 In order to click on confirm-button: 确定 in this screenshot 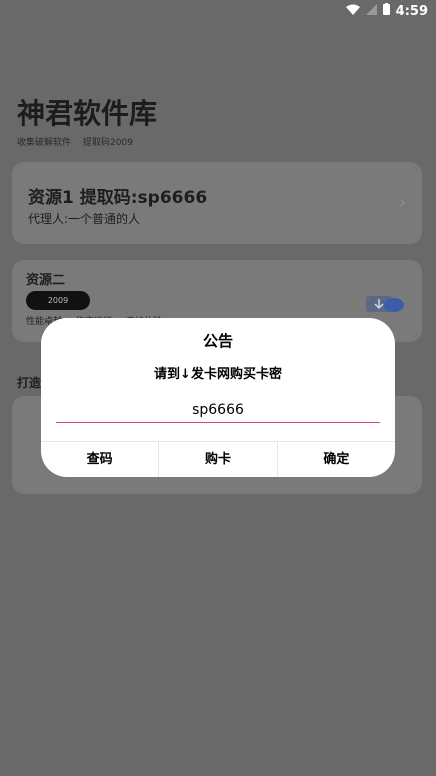, I will do `click(336, 459)`.